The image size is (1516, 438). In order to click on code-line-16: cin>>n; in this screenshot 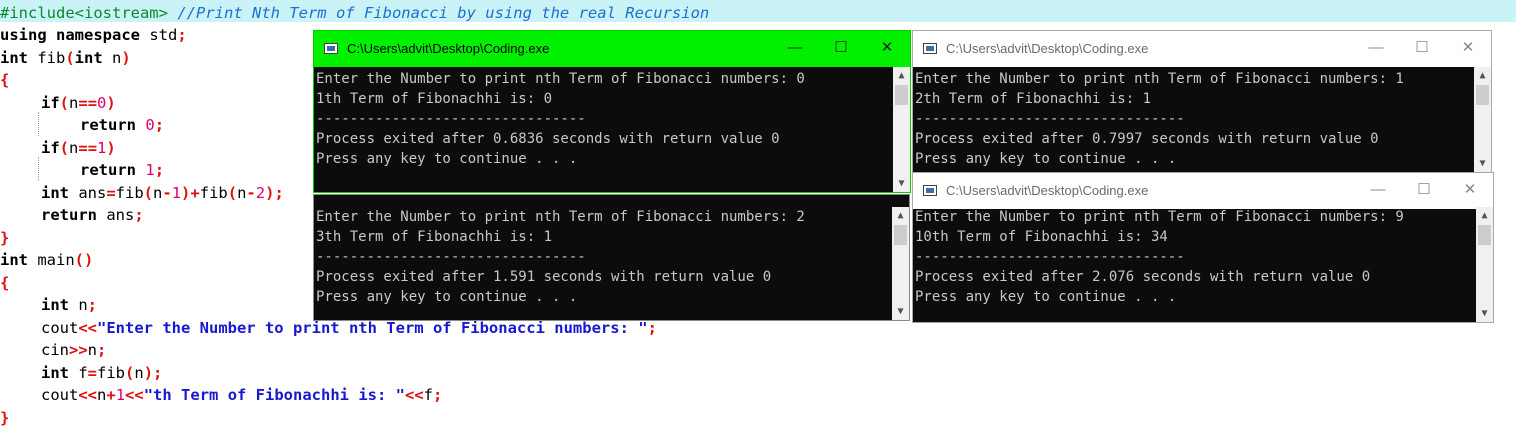, I will do `click(74, 350)`.